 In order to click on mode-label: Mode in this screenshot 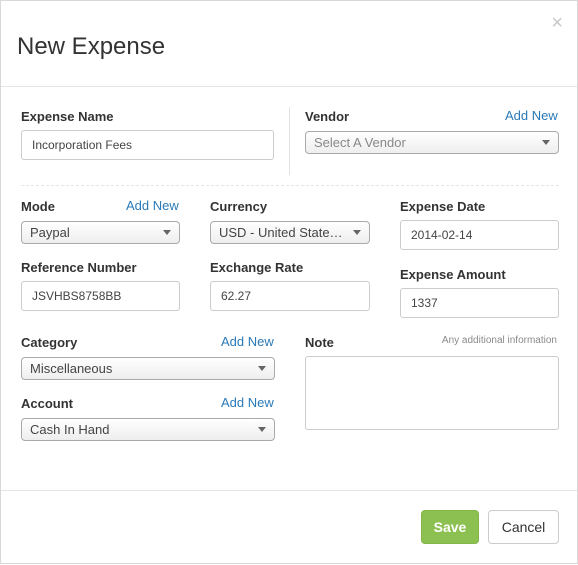, I will do `click(38, 206)`.